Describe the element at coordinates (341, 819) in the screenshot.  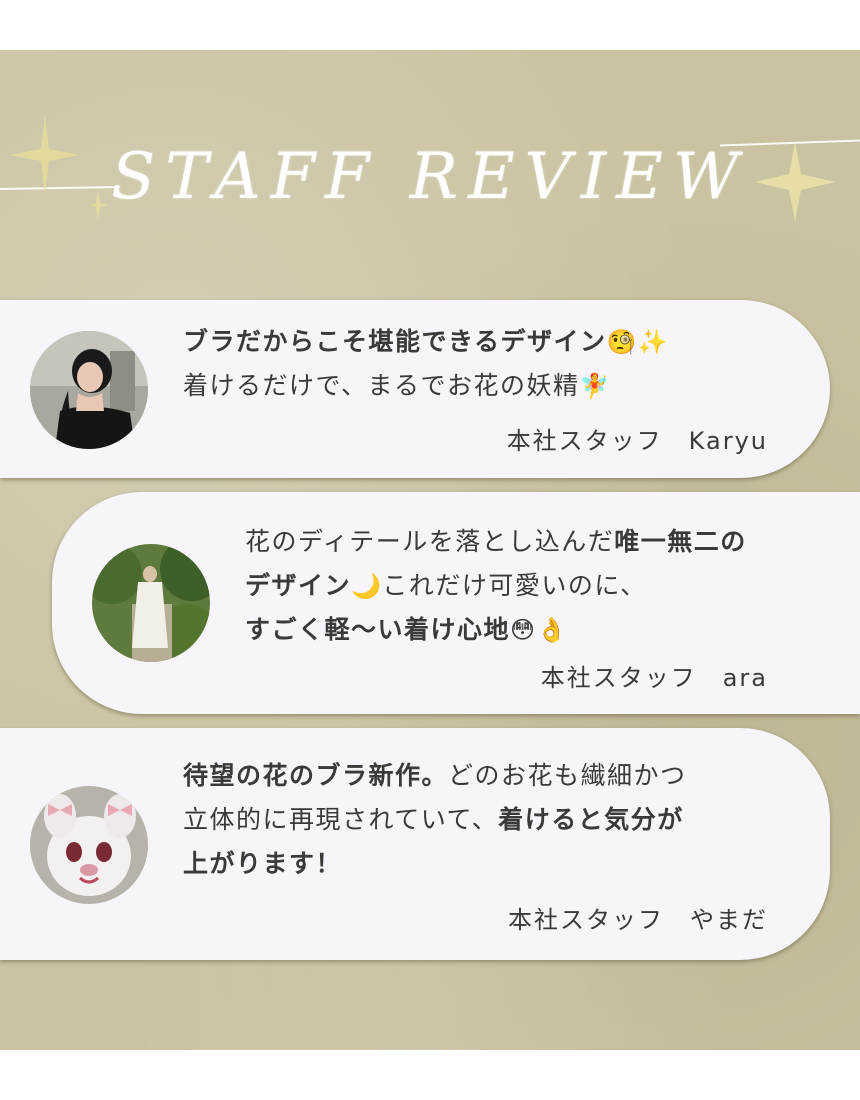
I see `review-line: 立体的に再現されていて、` at that location.